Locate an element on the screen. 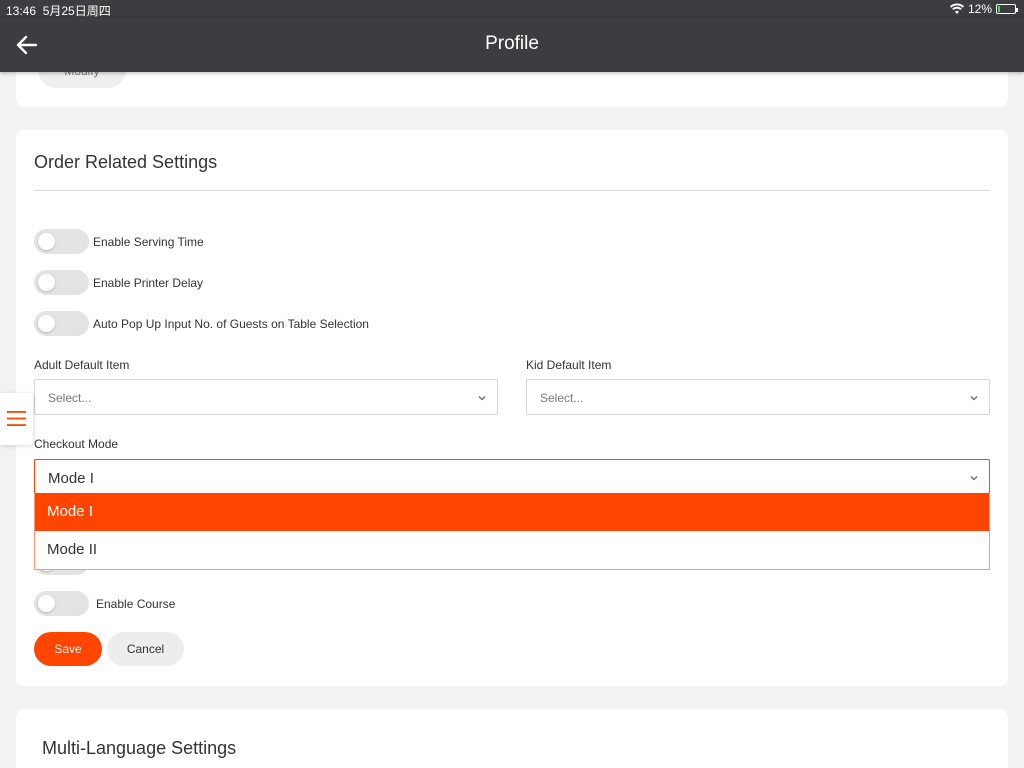 Image resolution: width=1024 pixels, height=768 pixels. date-text: 5月25日周四 is located at coordinates (76, 11).